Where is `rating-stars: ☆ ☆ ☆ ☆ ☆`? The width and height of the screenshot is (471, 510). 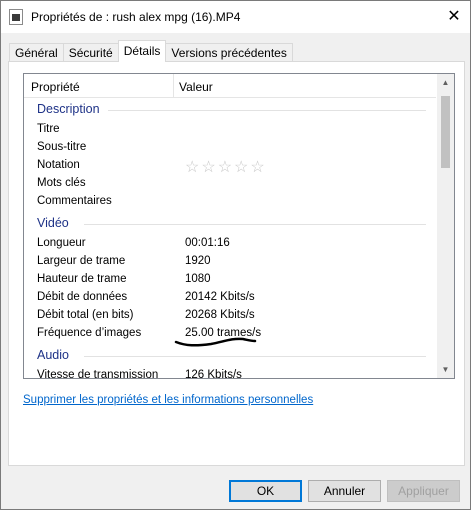
rating-stars: ☆ ☆ ☆ ☆ ☆ is located at coordinates (225, 168).